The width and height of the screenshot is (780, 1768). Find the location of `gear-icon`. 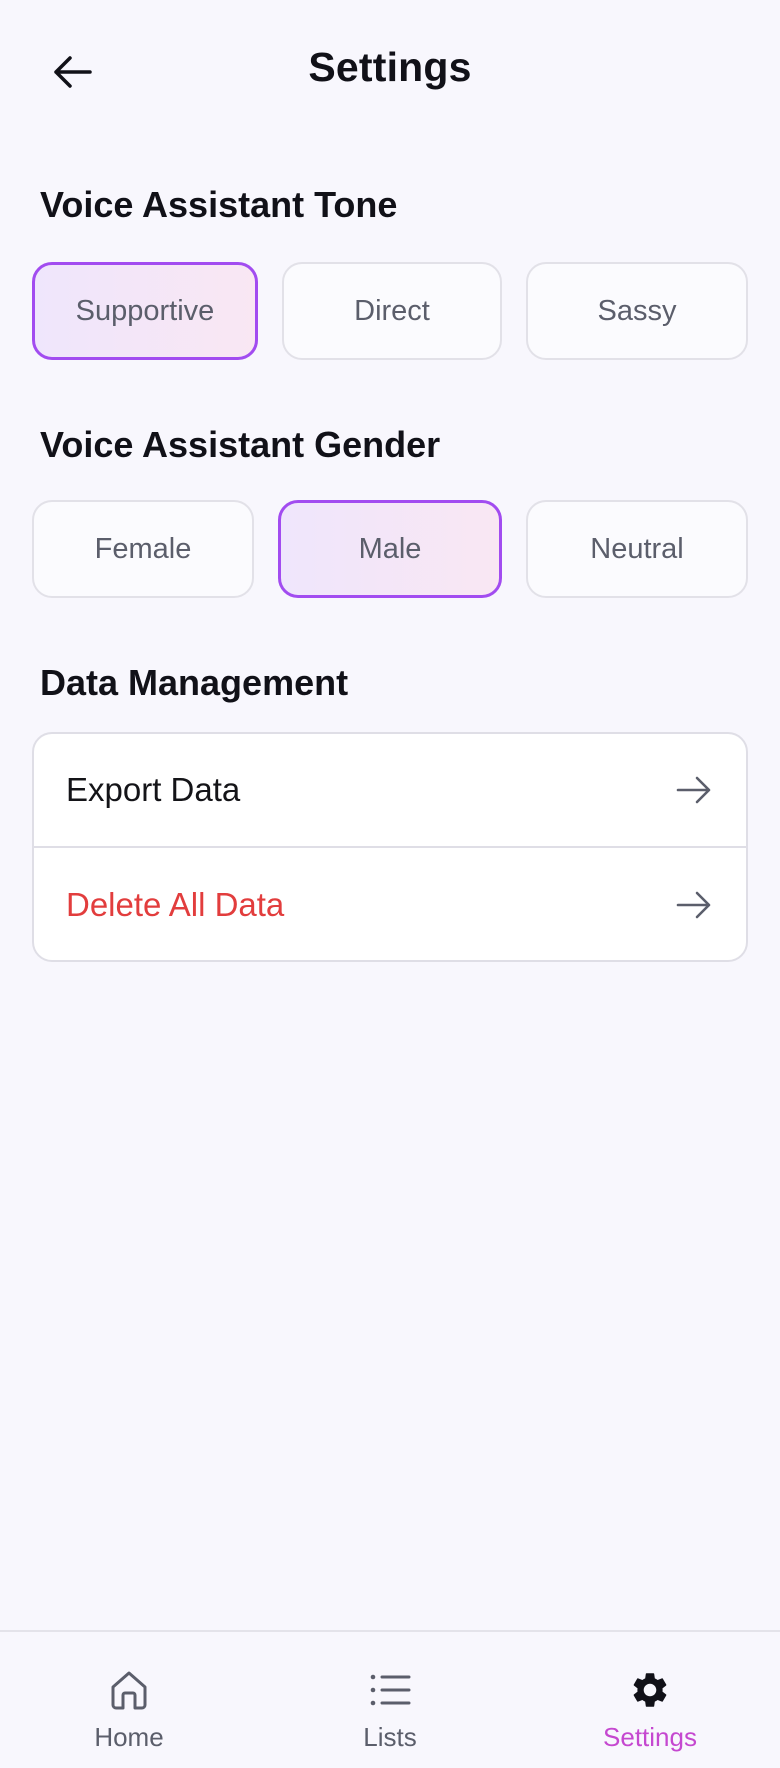

gear-icon is located at coordinates (650, 1690).